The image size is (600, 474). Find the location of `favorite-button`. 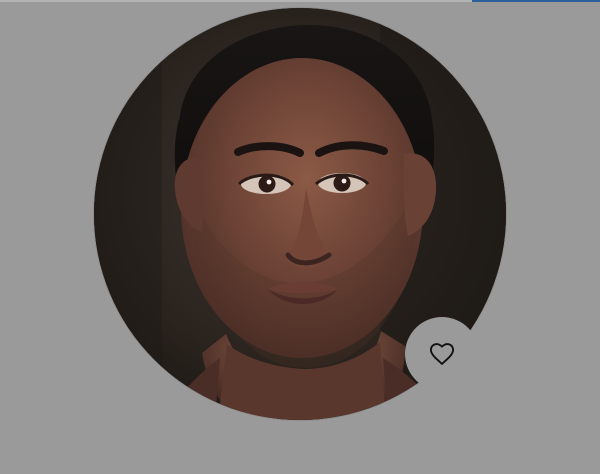

favorite-button is located at coordinates (442, 354).